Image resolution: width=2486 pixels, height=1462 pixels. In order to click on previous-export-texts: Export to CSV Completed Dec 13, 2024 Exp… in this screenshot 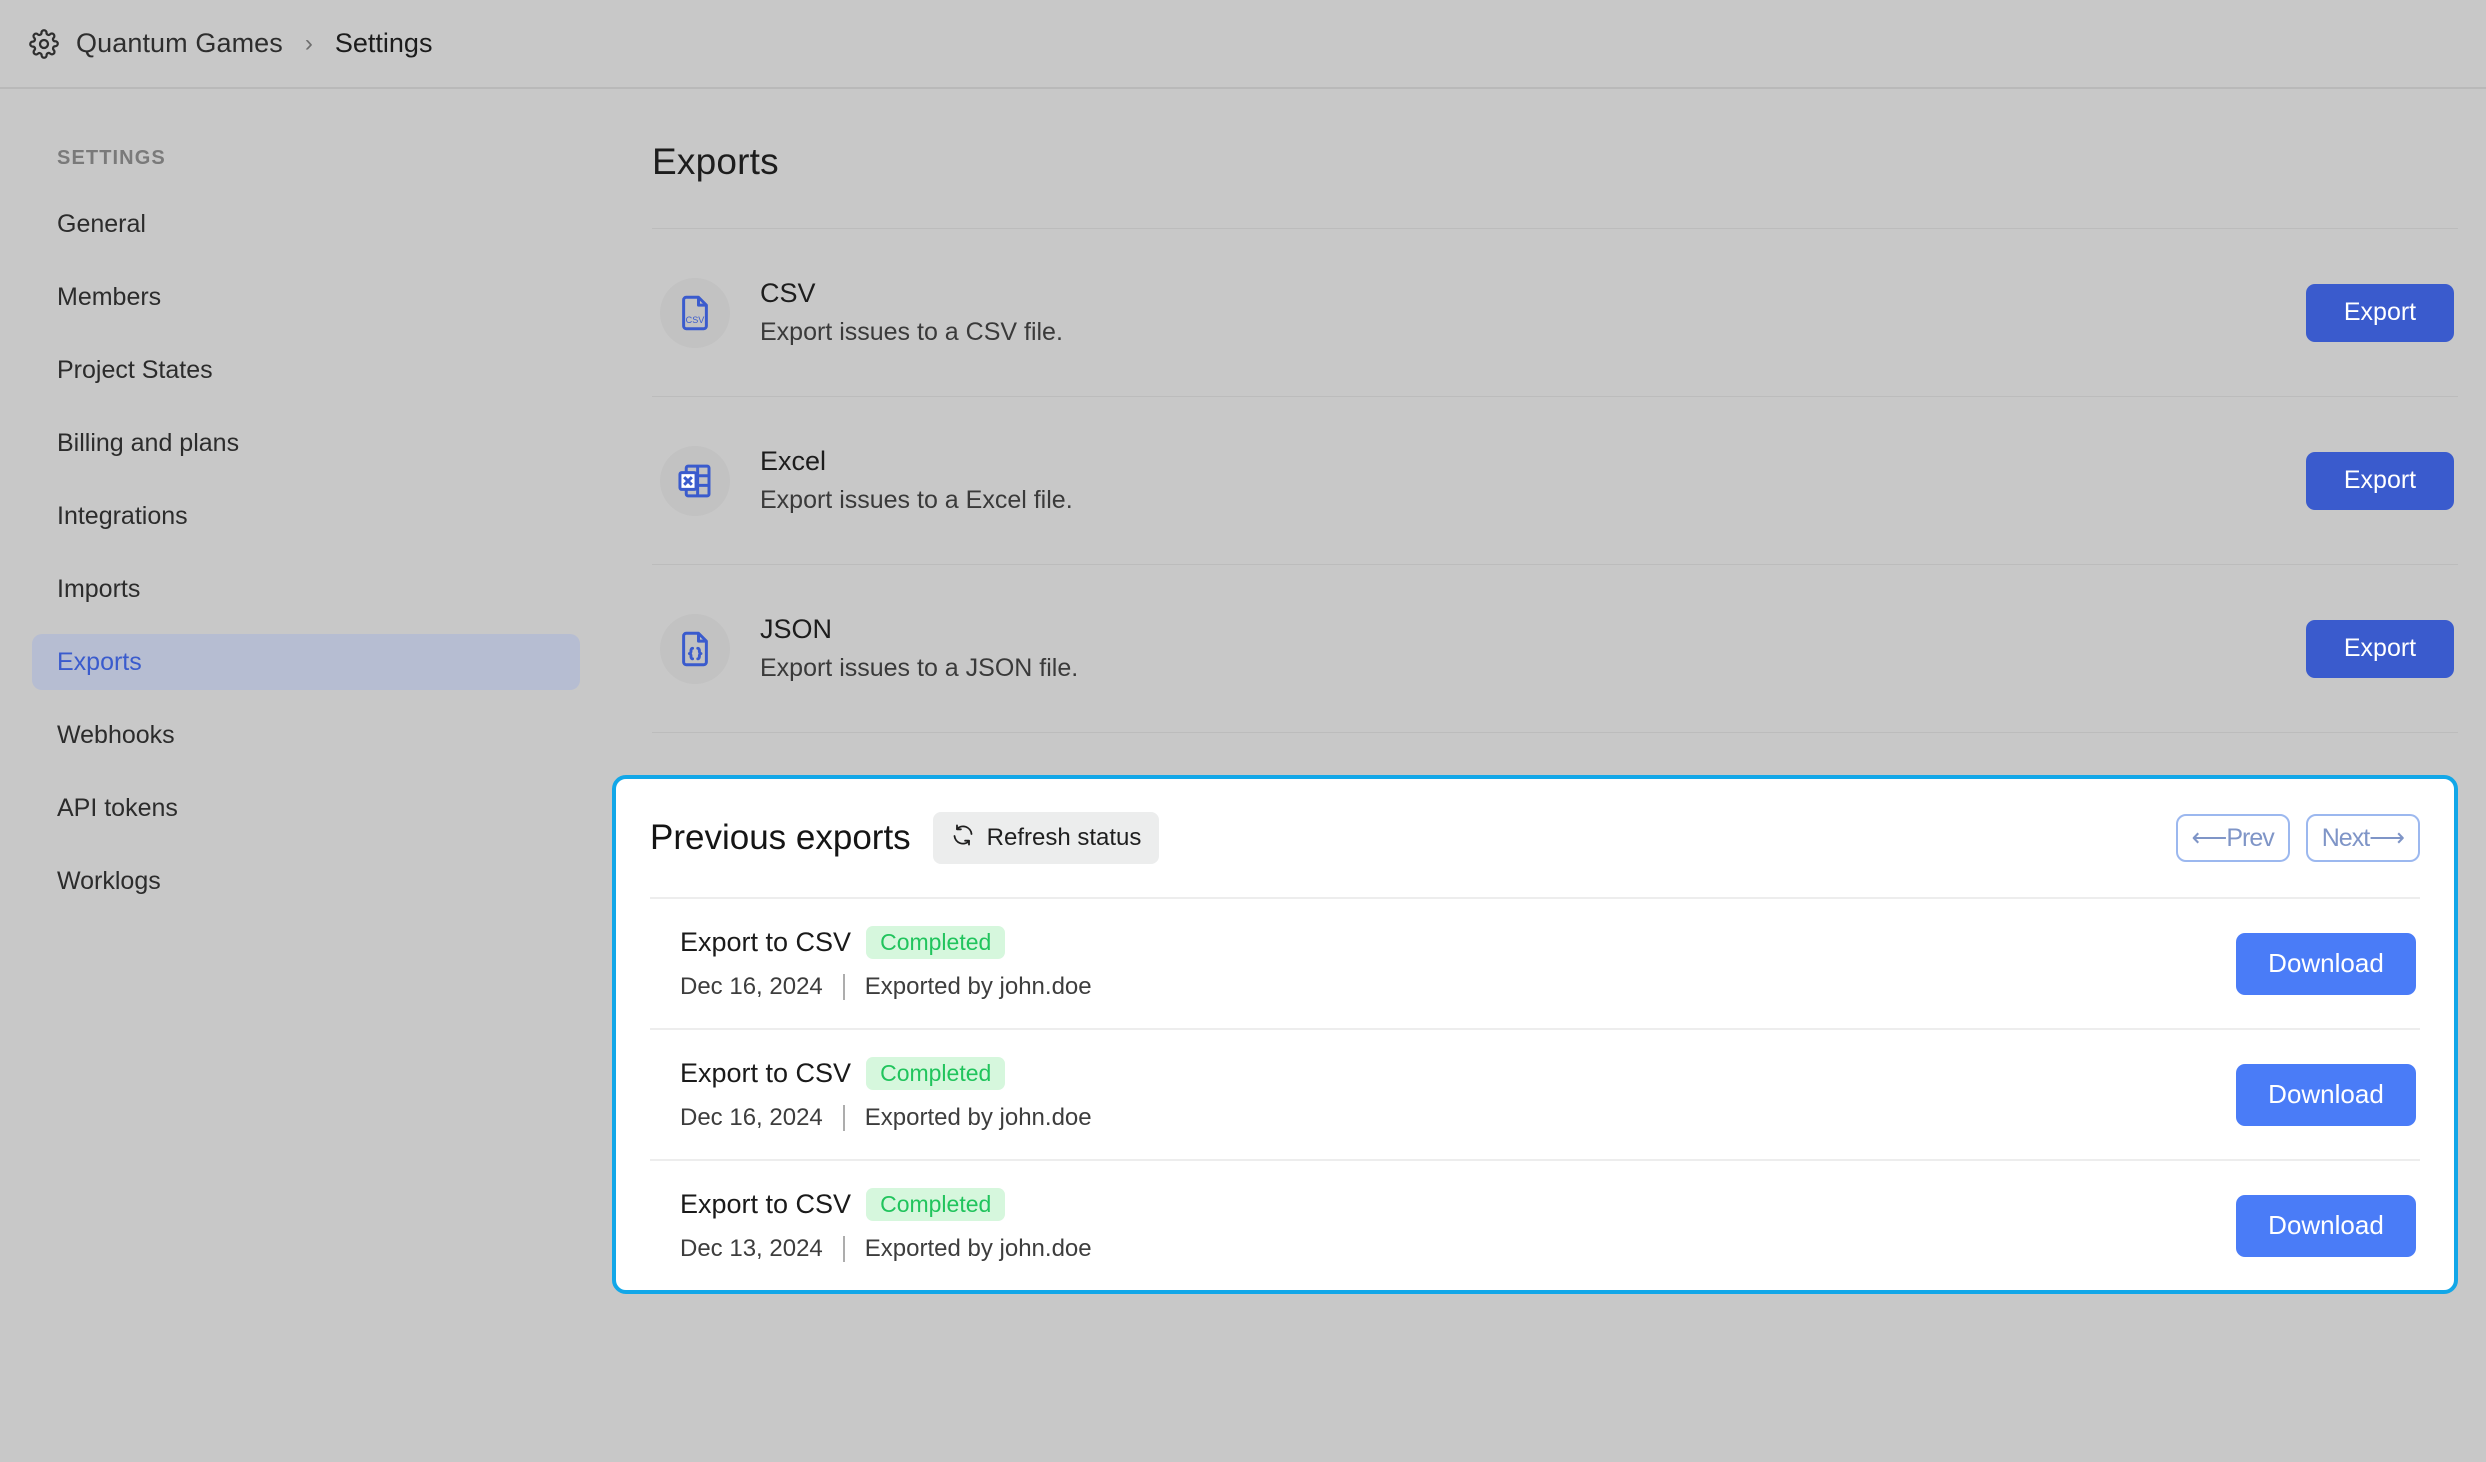, I will do `click(1458, 1225)`.